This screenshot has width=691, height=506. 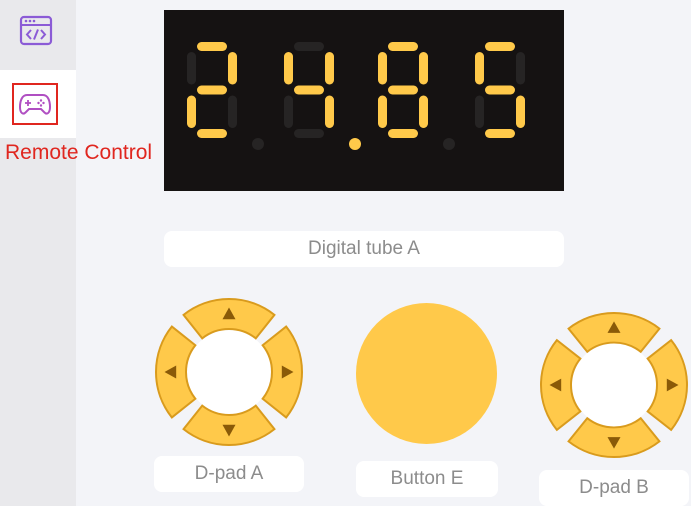 What do you see at coordinates (426, 373) in the screenshot?
I see `button-e` at bounding box center [426, 373].